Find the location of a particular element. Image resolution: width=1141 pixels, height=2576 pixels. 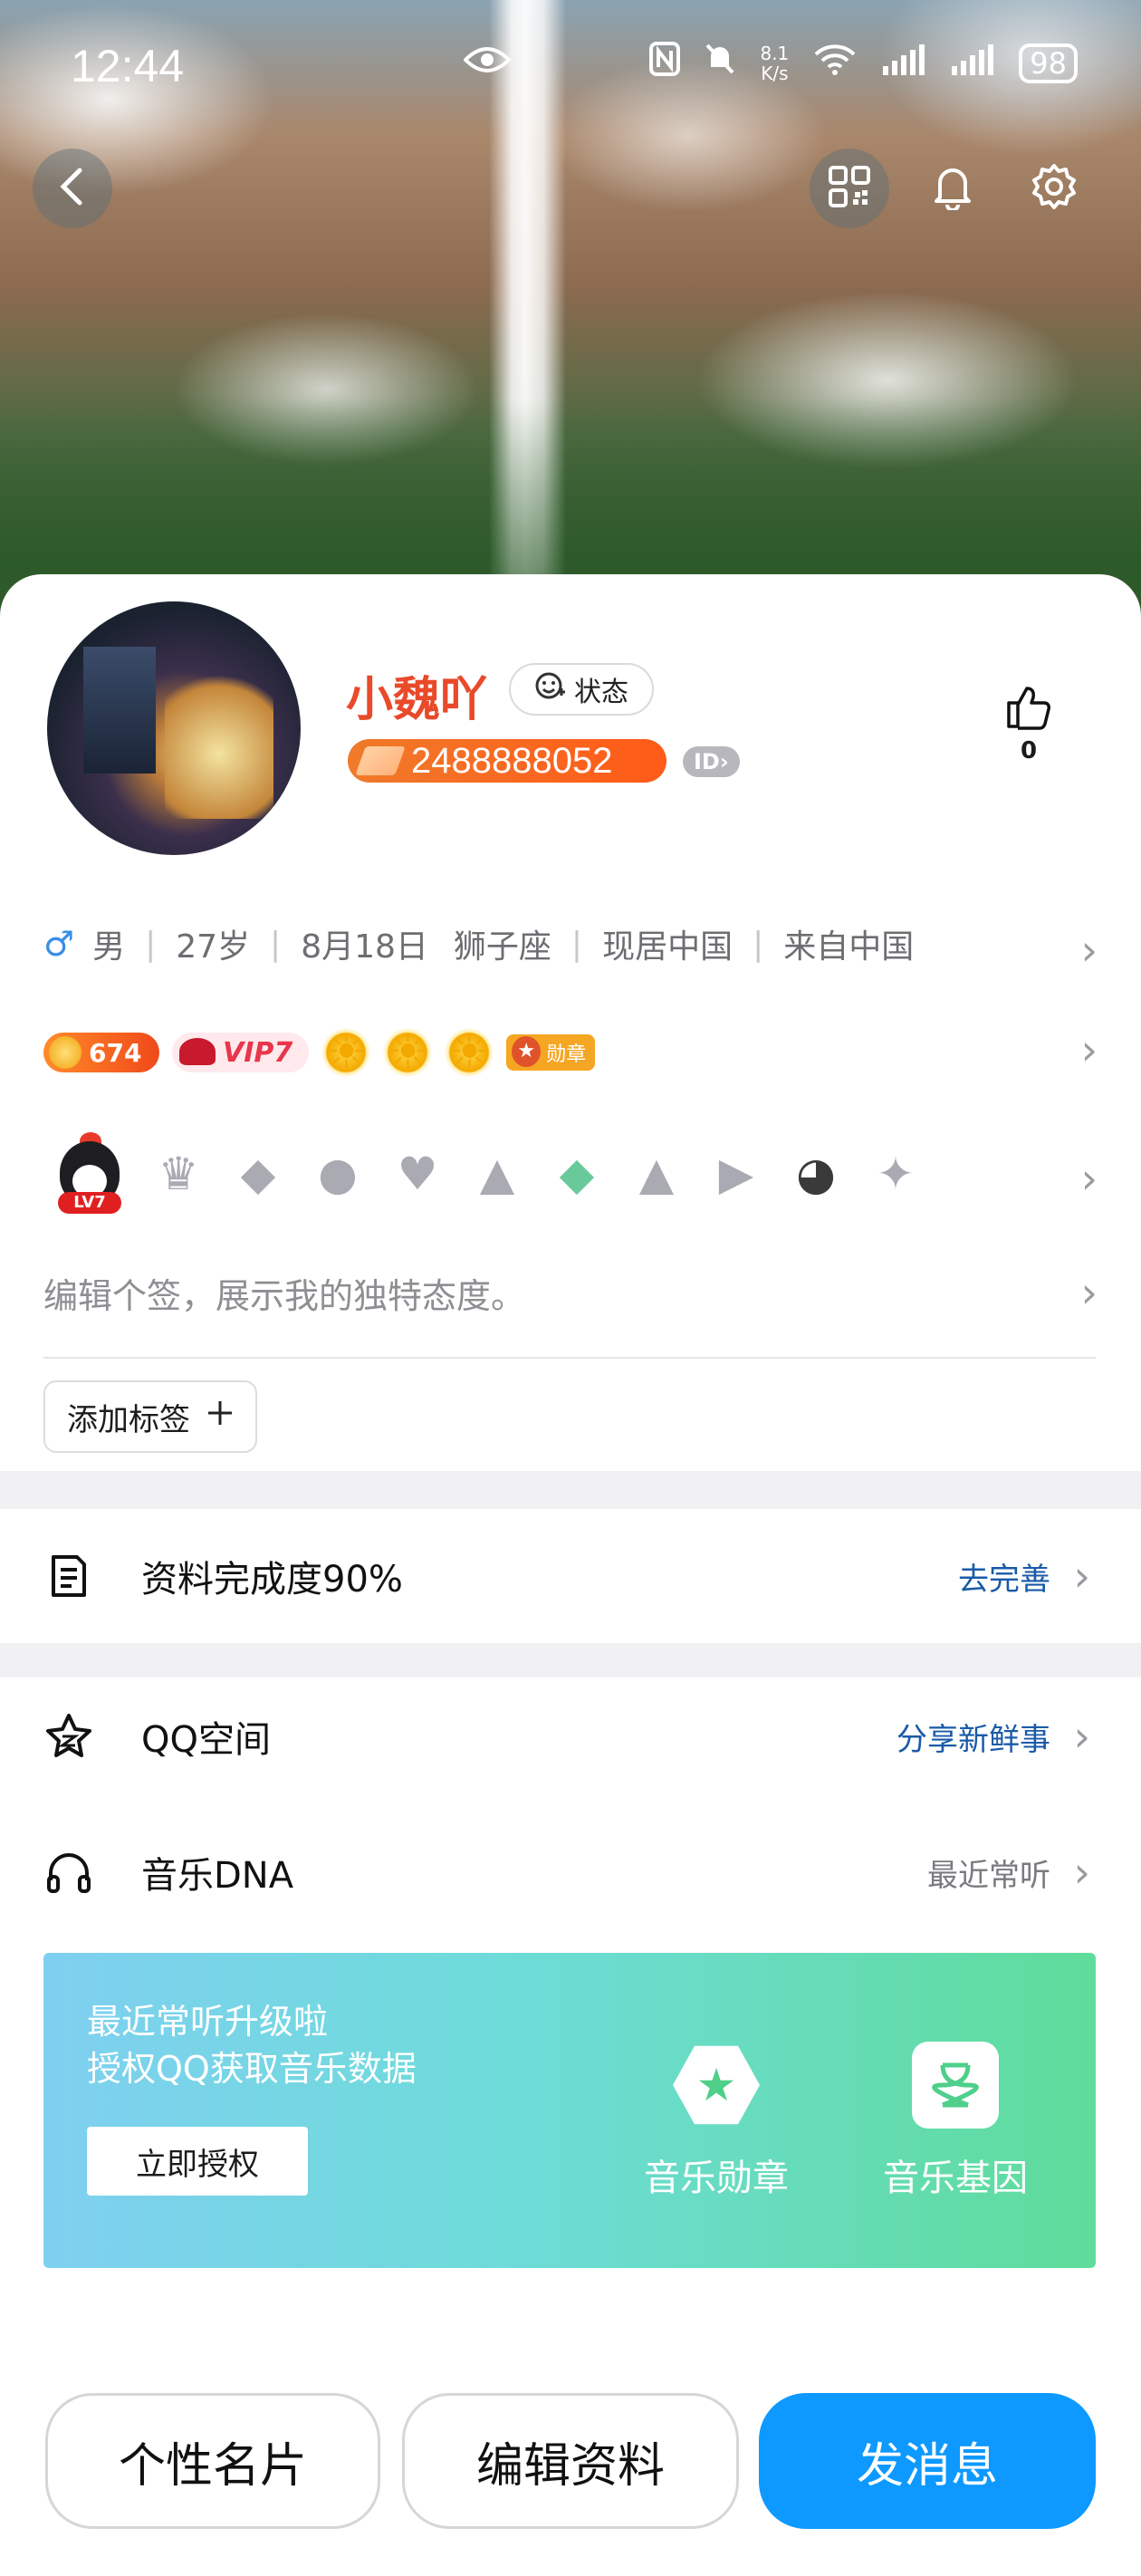

qzone-action: 分享新鲜事 is located at coordinates (973, 1737).